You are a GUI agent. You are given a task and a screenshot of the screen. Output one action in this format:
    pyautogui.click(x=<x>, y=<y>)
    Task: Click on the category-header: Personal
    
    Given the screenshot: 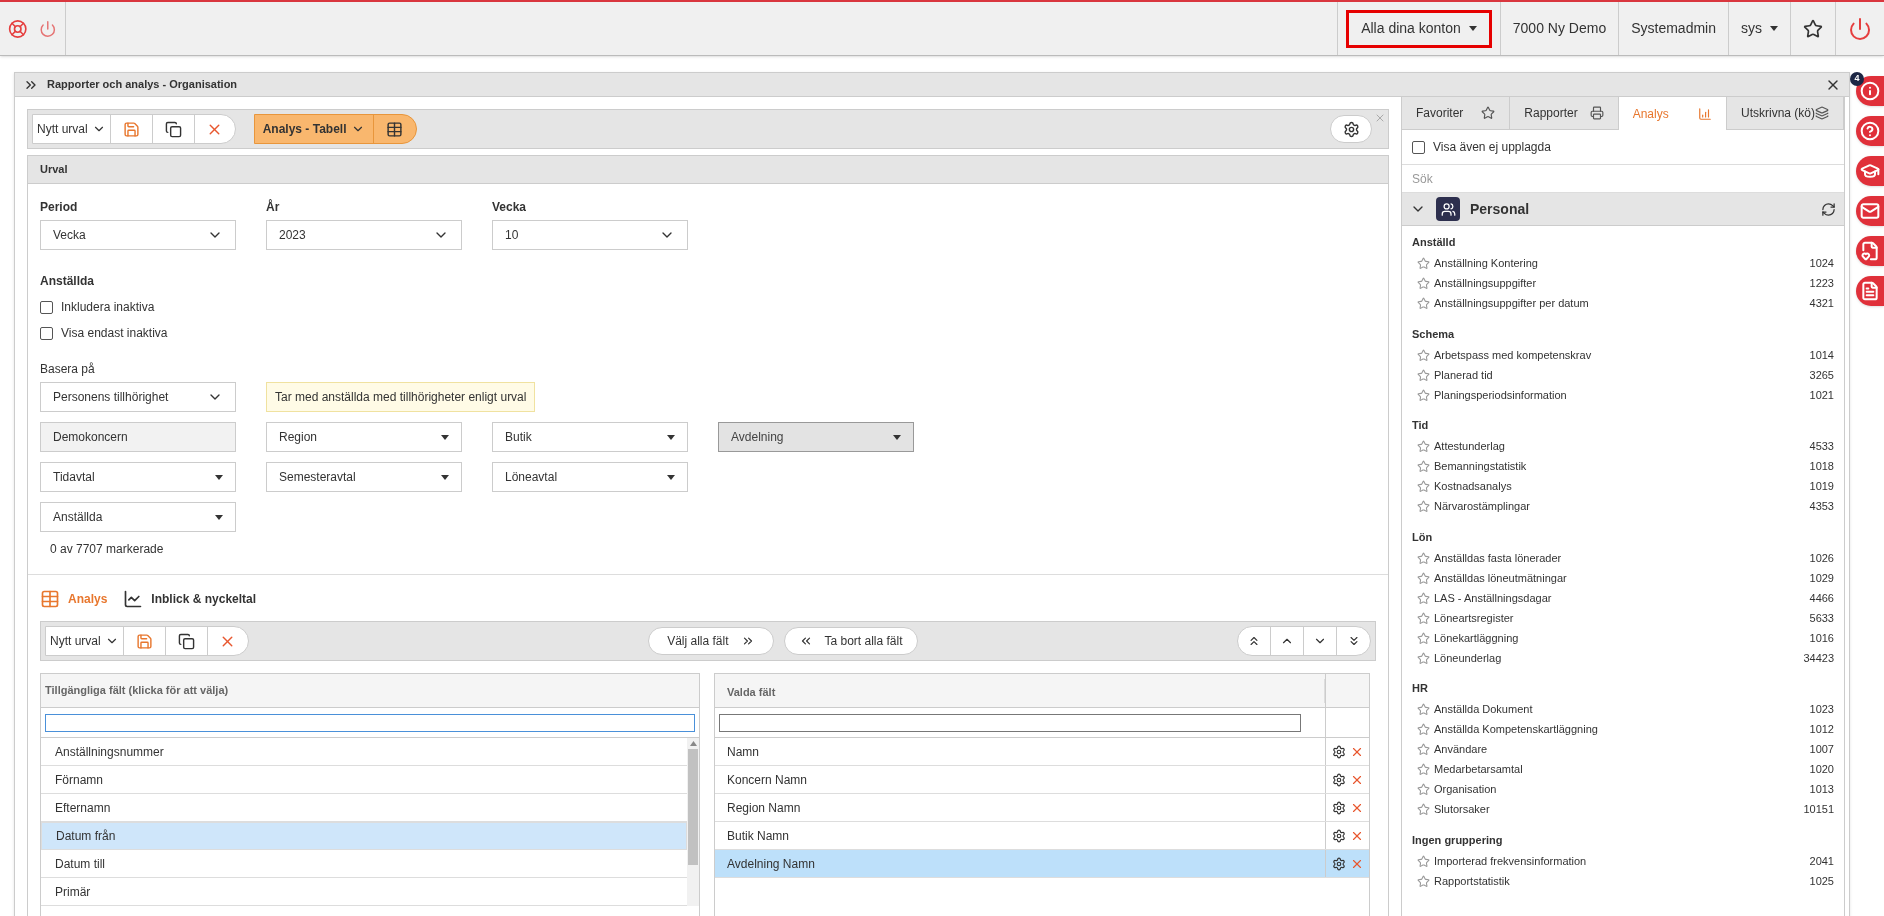 What is the action you would take?
    pyautogui.click(x=1623, y=209)
    